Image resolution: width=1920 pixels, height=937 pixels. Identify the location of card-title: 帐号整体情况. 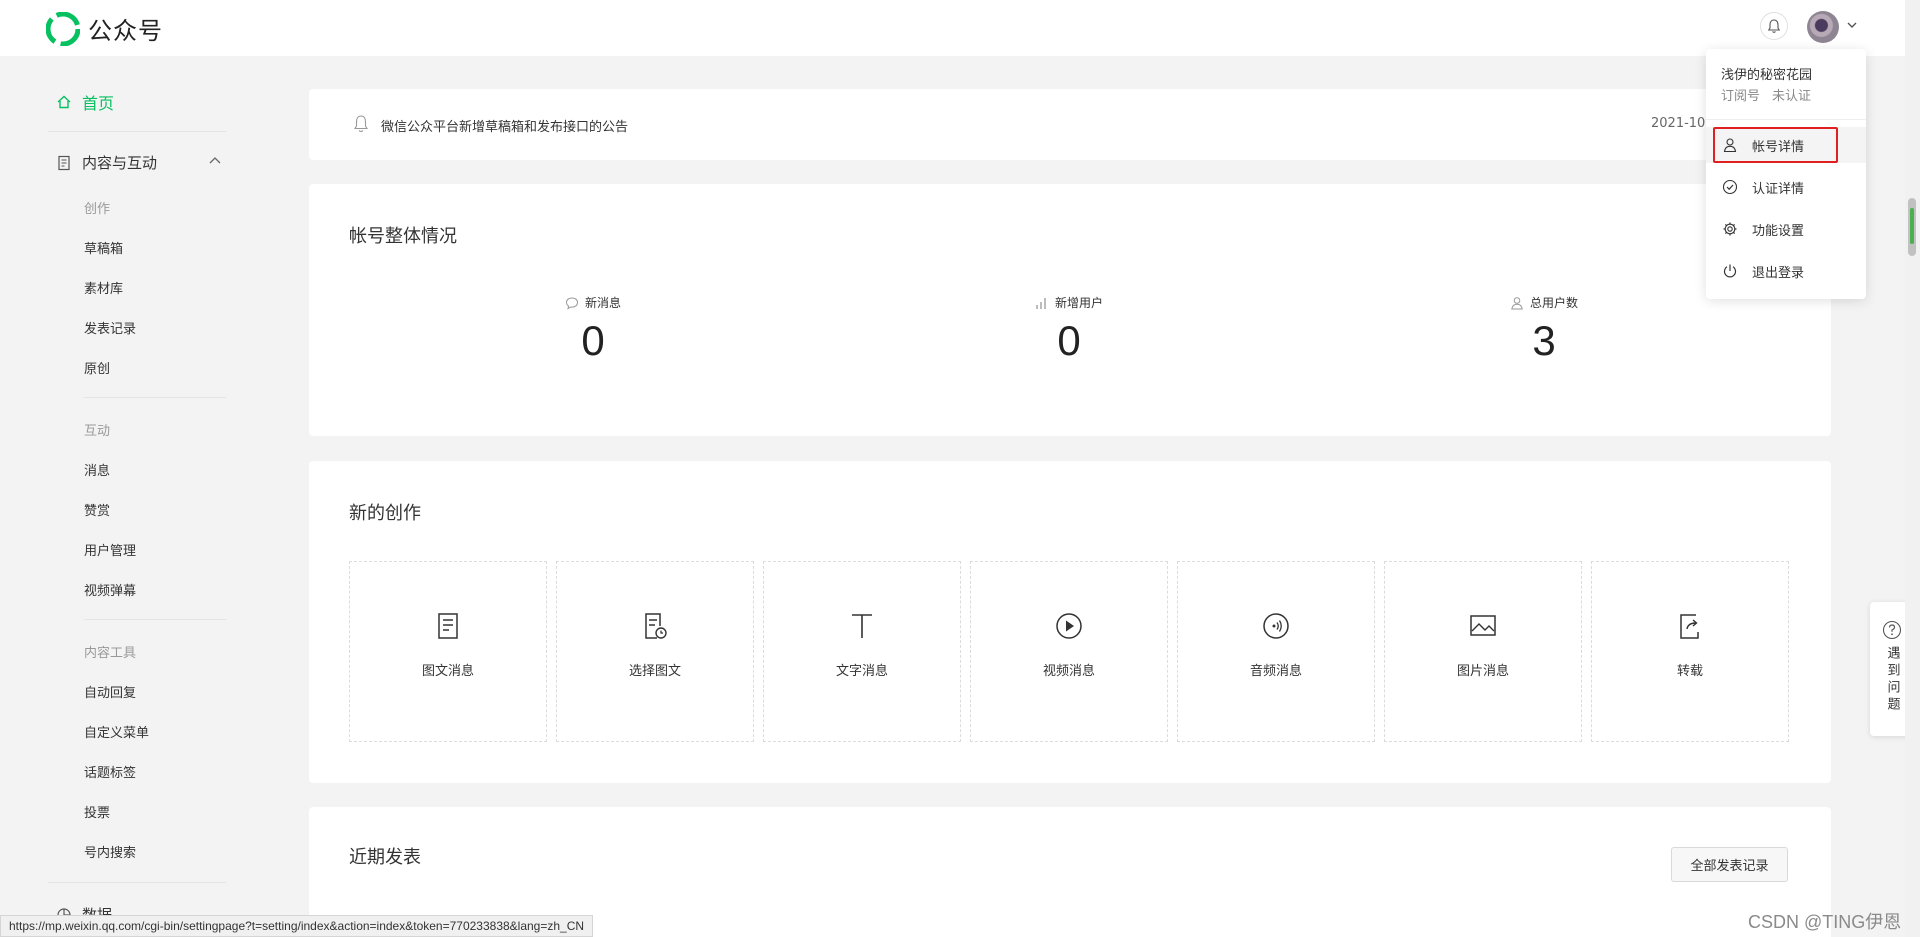
(403, 236).